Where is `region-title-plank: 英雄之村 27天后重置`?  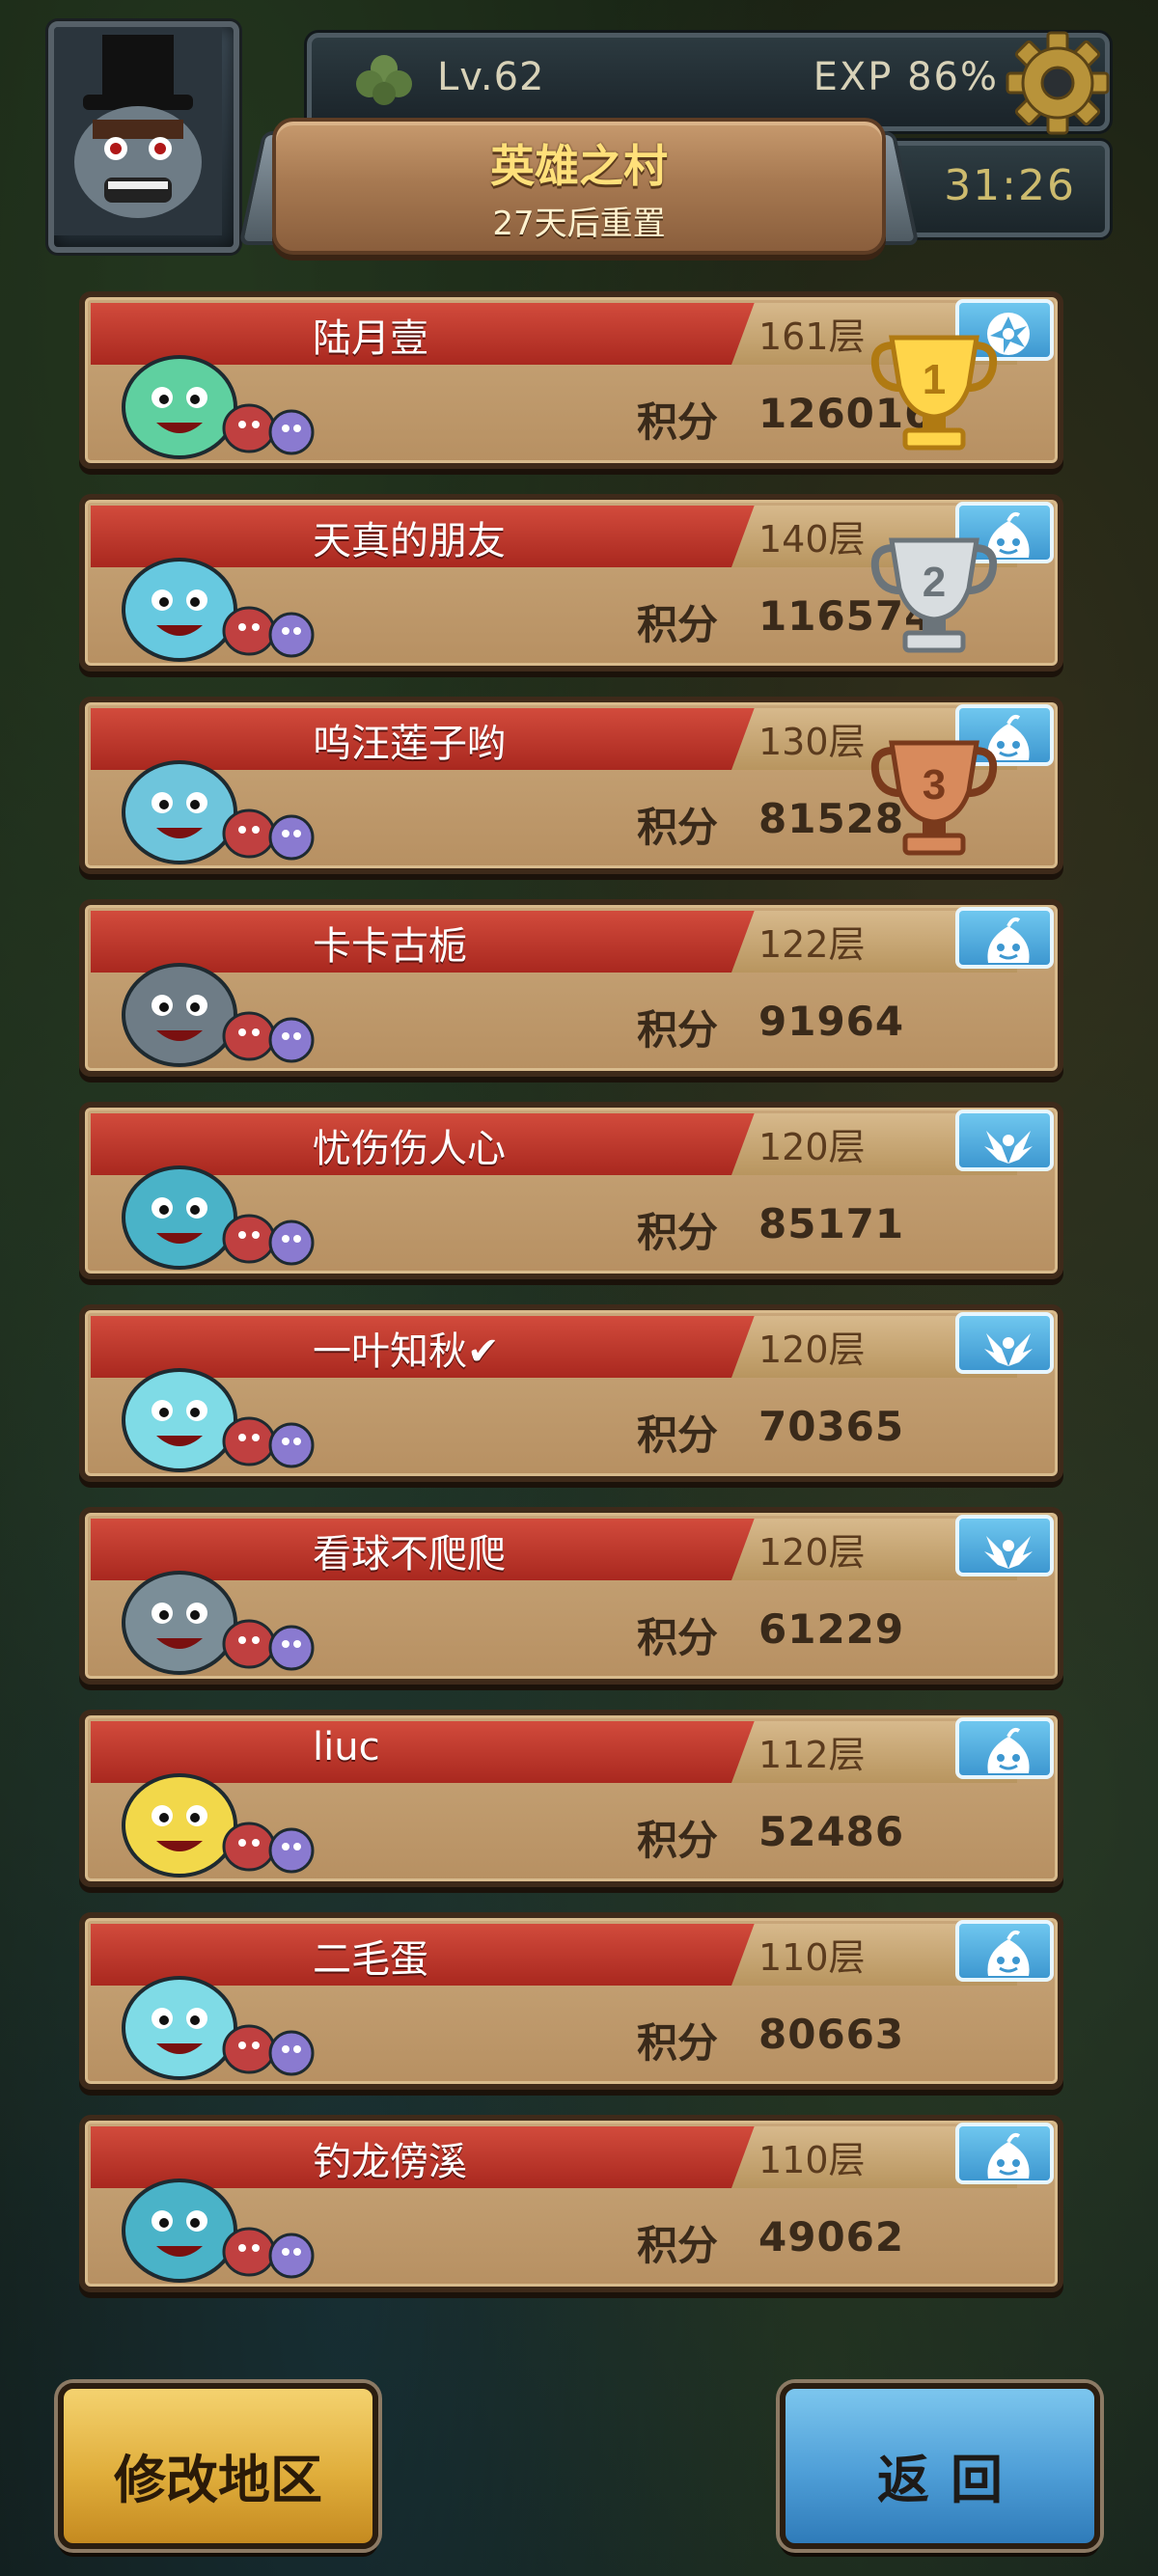
region-title-plank: 英雄之村 27天后重置 is located at coordinates (579, 187).